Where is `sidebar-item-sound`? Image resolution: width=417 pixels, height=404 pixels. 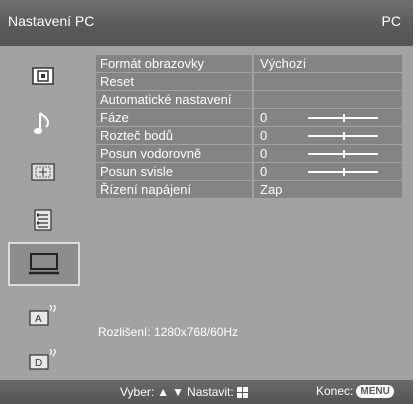 sidebar-item-sound is located at coordinates (43, 124).